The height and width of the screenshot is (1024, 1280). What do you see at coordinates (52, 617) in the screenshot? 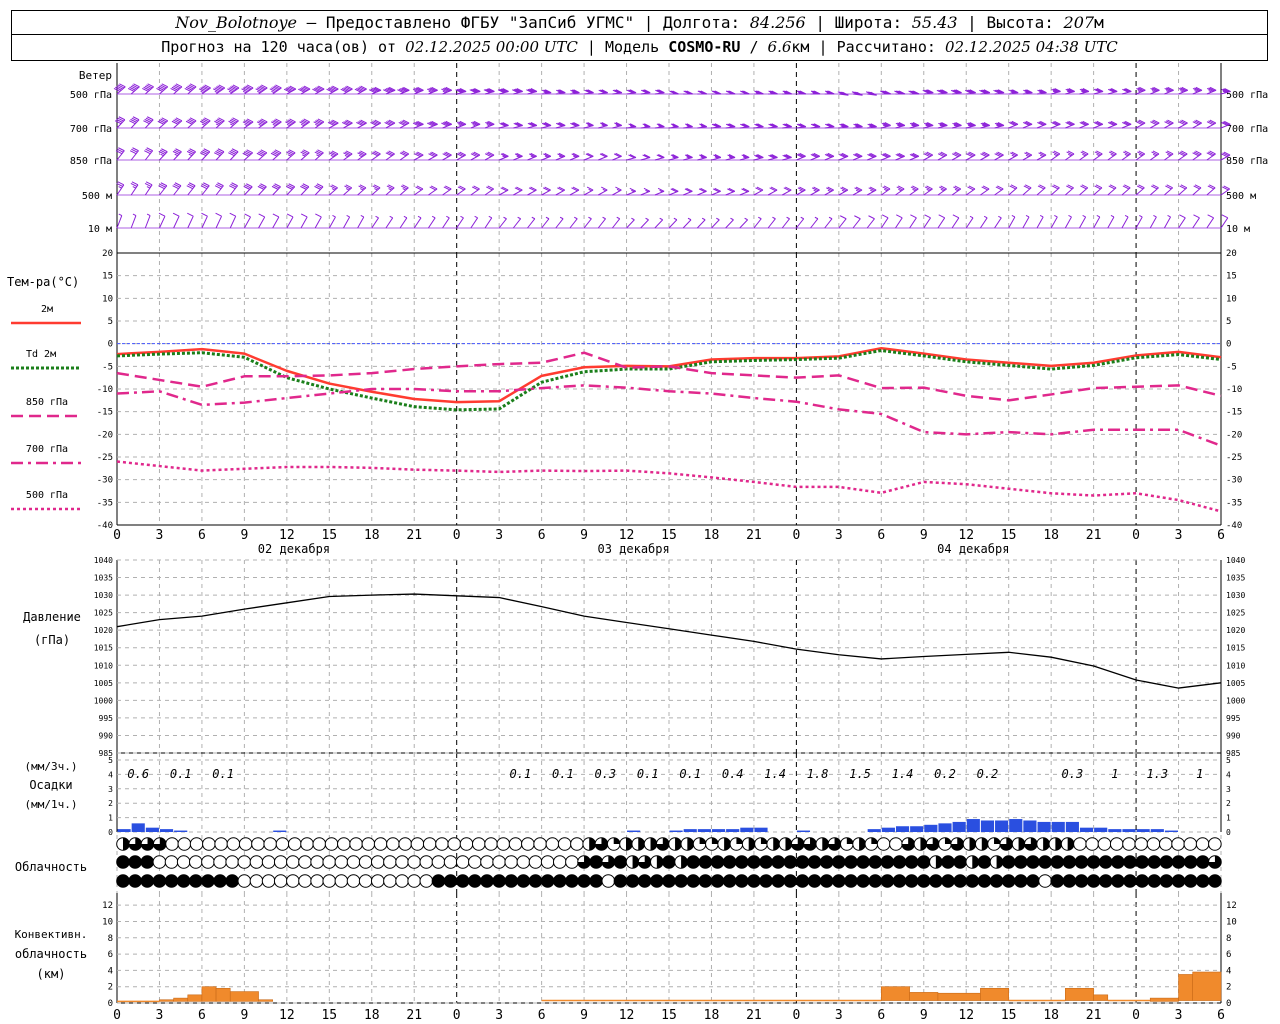
I see `pres-title: Давление` at bounding box center [52, 617].